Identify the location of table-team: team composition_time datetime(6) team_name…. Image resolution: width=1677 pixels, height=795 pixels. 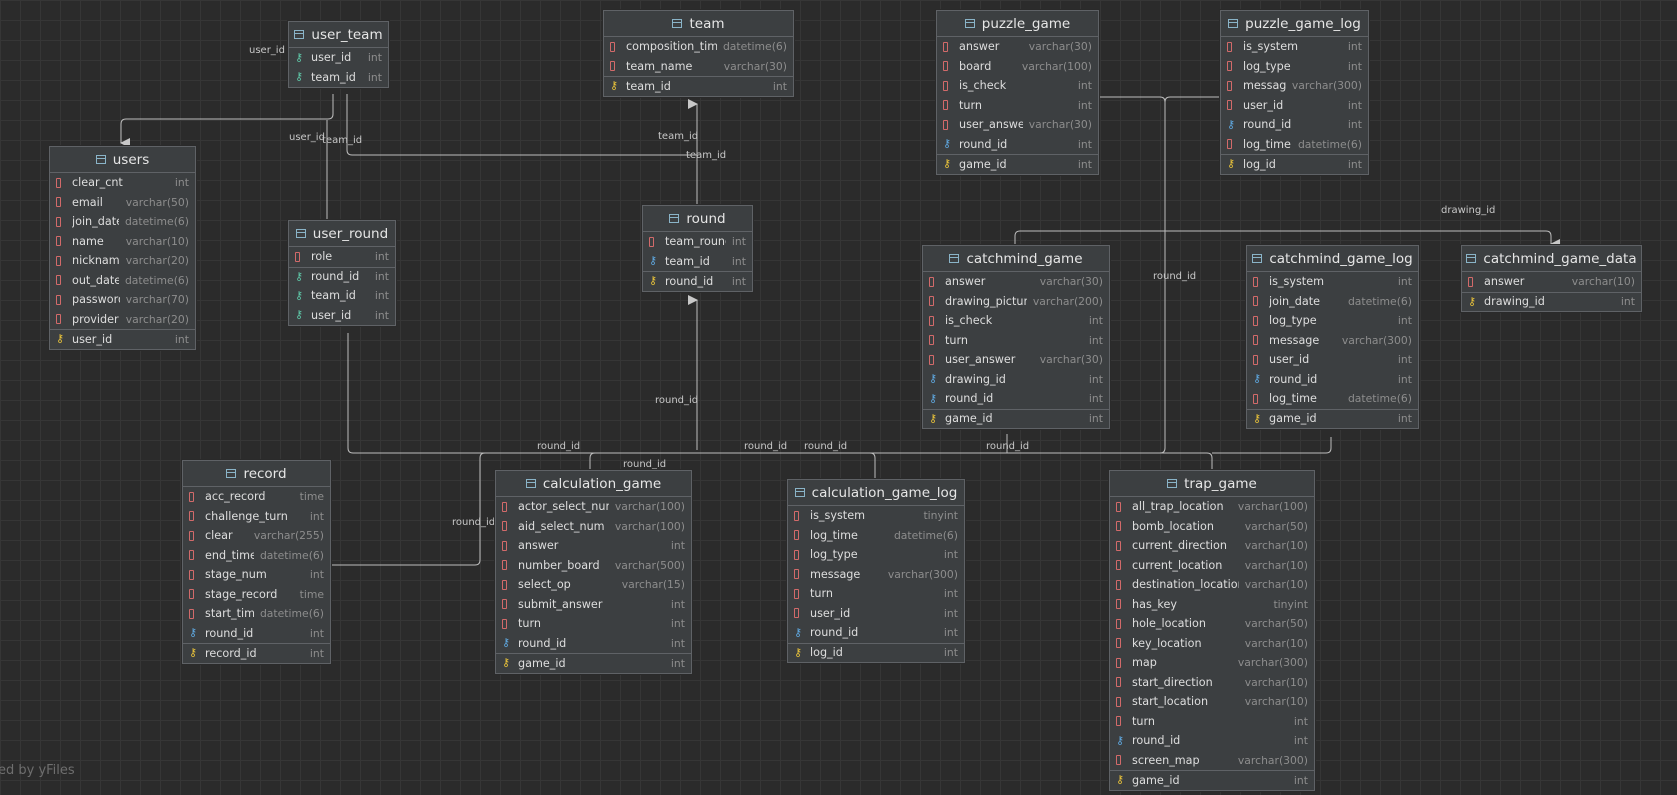
(698, 53).